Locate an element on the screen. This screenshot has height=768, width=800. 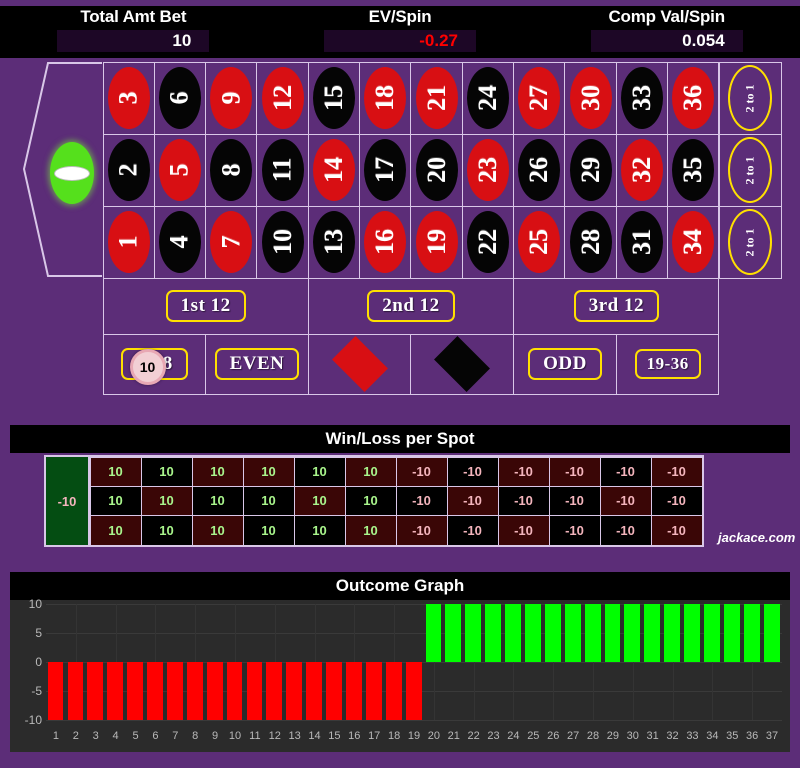
bet-dozen-2: 2nd 12 is located at coordinates (411, 306).